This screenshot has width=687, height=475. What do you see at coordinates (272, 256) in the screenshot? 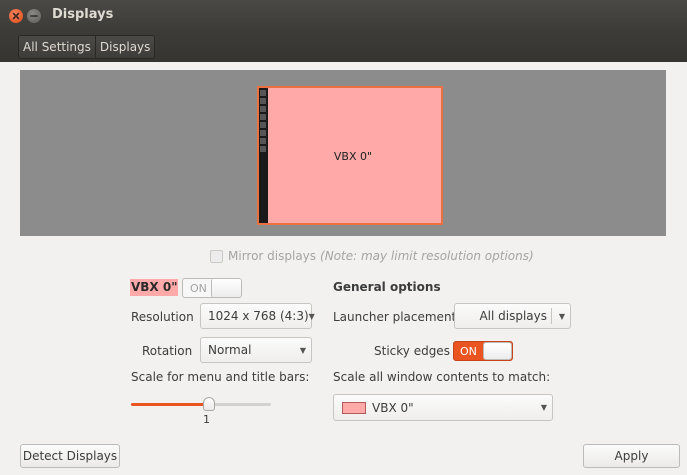
I see `mirror-displays-label: Mirror displays` at bounding box center [272, 256].